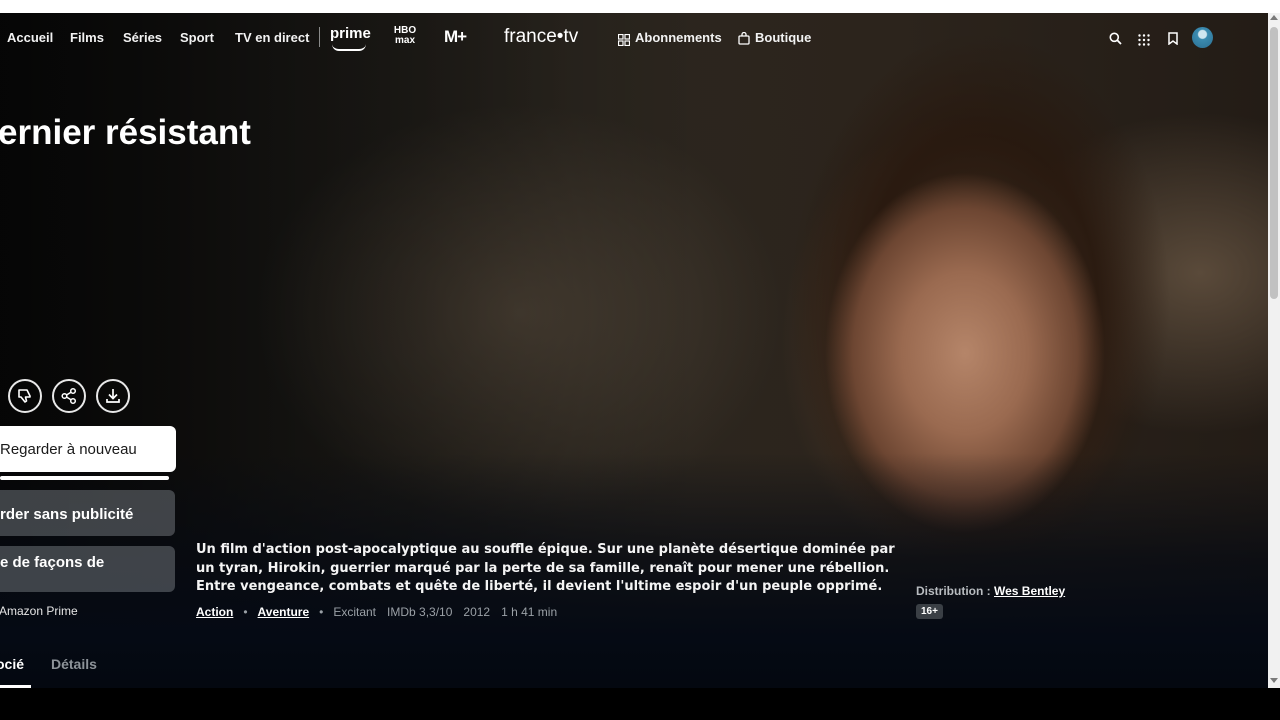 Image resolution: width=1280 pixels, height=720 pixels. I want to click on nav-item-abonnements: Abonnements, so click(678, 37).